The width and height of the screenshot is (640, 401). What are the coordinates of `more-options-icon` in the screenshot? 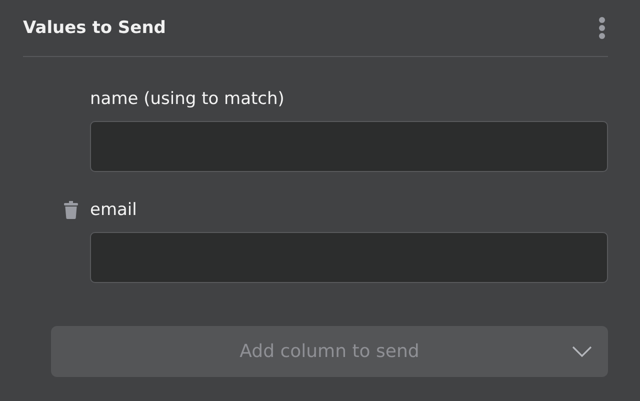 It's located at (602, 28).